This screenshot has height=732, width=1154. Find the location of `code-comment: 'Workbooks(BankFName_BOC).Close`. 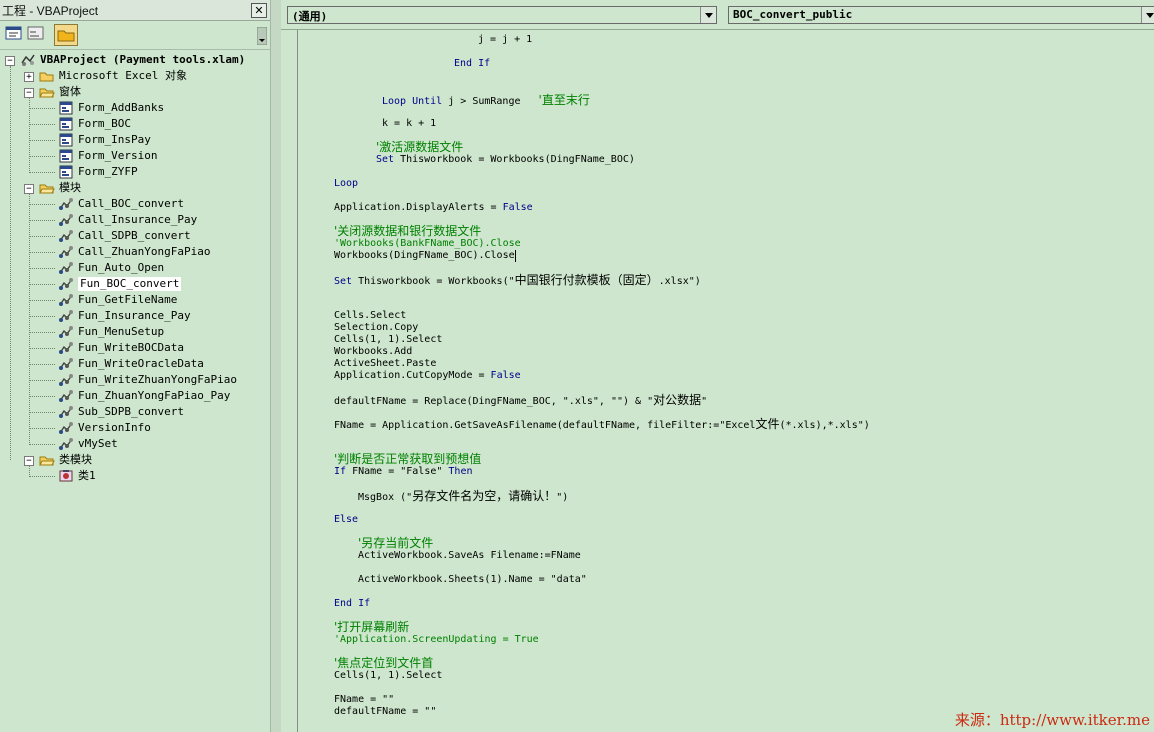

code-comment: 'Workbooks(BankFName_BOC).Close is located at coordinates (427, 243).